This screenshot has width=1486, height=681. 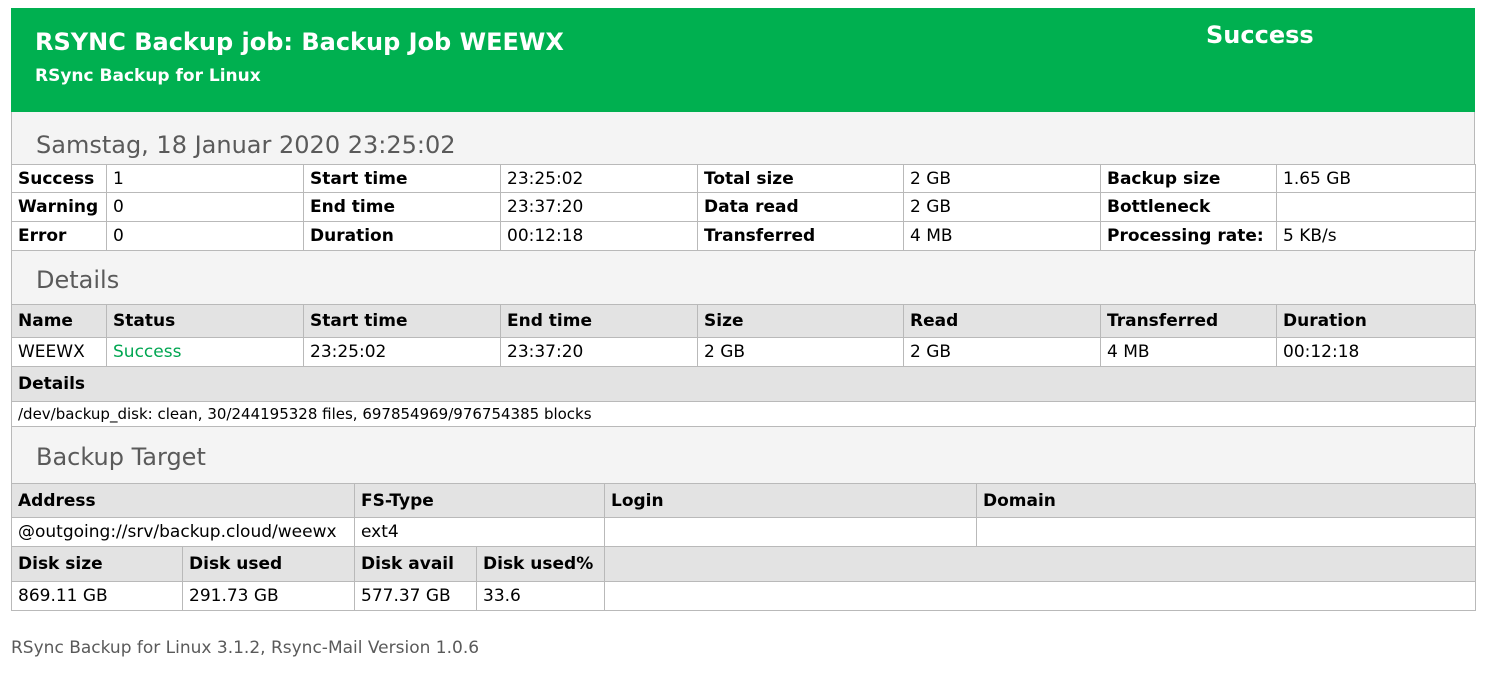 I want to click on summary-value: 1, so click(x=205, y=178).